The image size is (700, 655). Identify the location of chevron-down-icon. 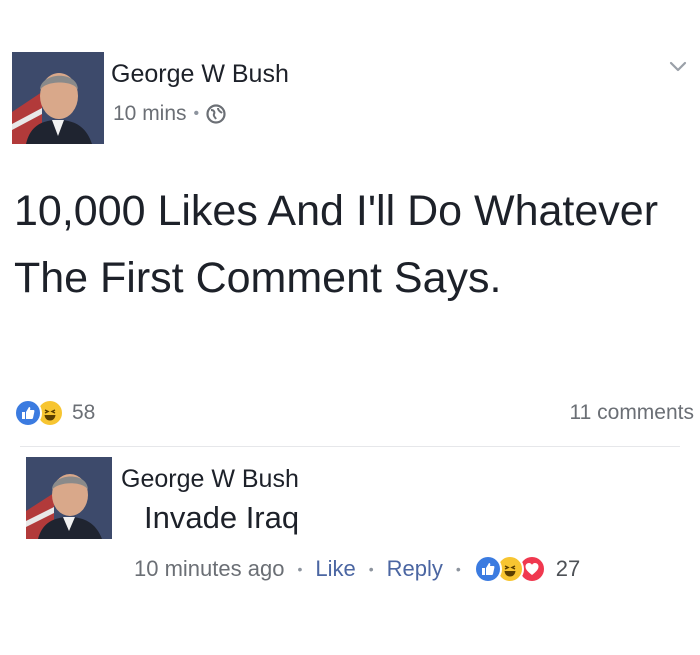
(678, 67).